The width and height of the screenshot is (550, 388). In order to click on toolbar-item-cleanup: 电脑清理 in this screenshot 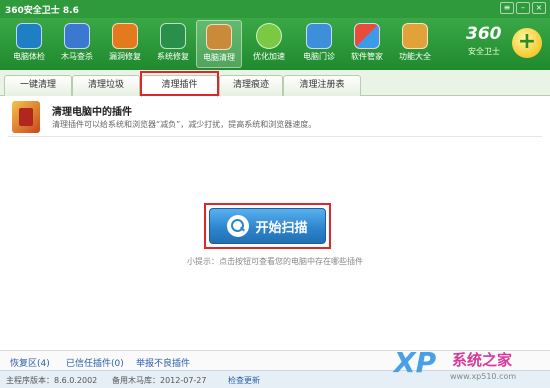, I will do `click(219, 44)`.